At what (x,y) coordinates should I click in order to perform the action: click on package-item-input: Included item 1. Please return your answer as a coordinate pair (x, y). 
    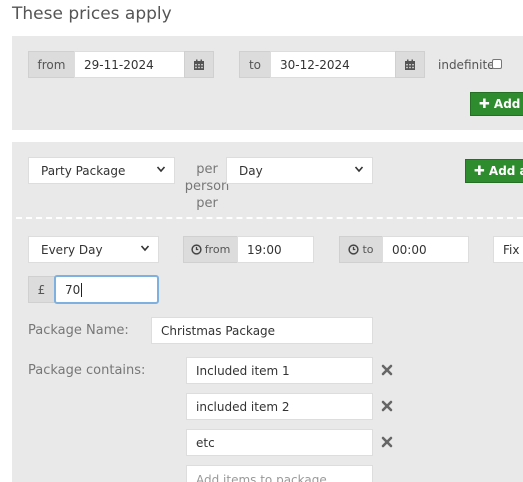
    Looking at the image, I should click on (279, 370).